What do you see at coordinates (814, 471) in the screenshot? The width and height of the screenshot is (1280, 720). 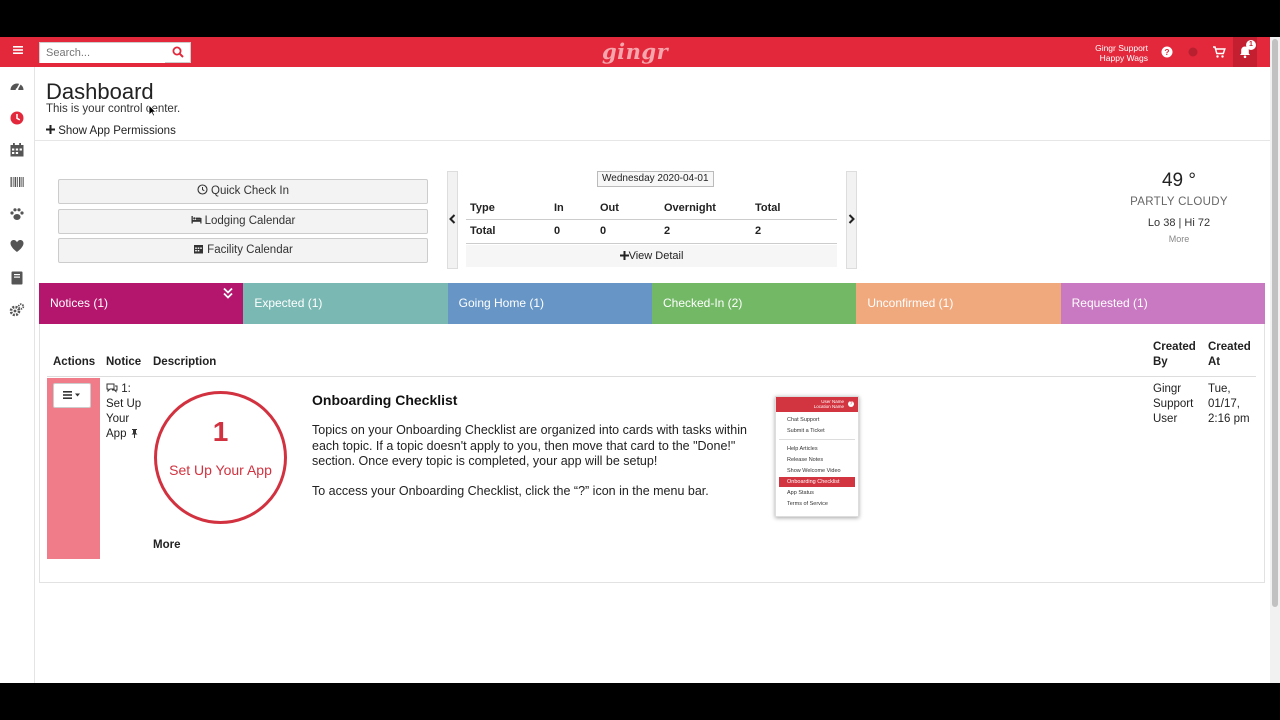 I see `mini-menu-item: Show Welcome Video` at bounding box center [814, 471].